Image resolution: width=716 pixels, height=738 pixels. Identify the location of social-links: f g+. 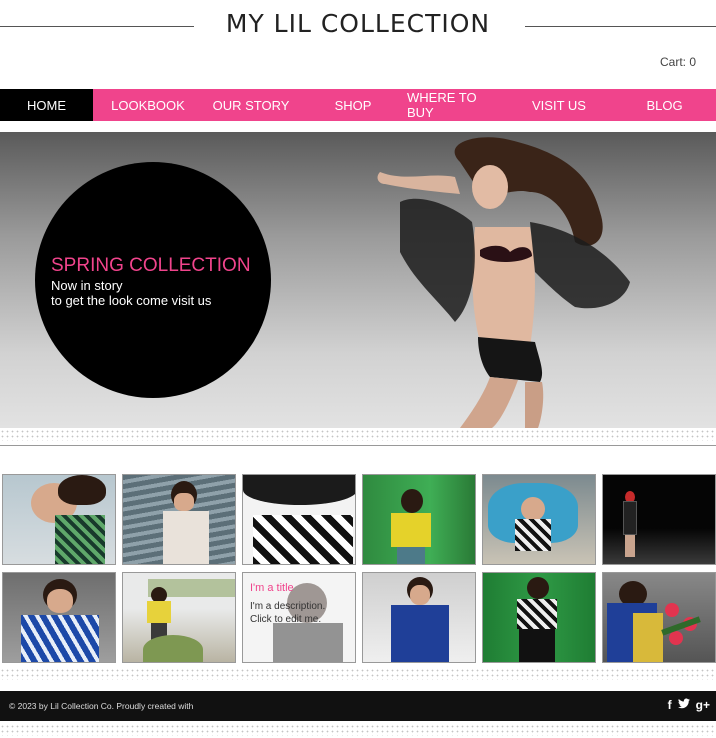
(689, 705).